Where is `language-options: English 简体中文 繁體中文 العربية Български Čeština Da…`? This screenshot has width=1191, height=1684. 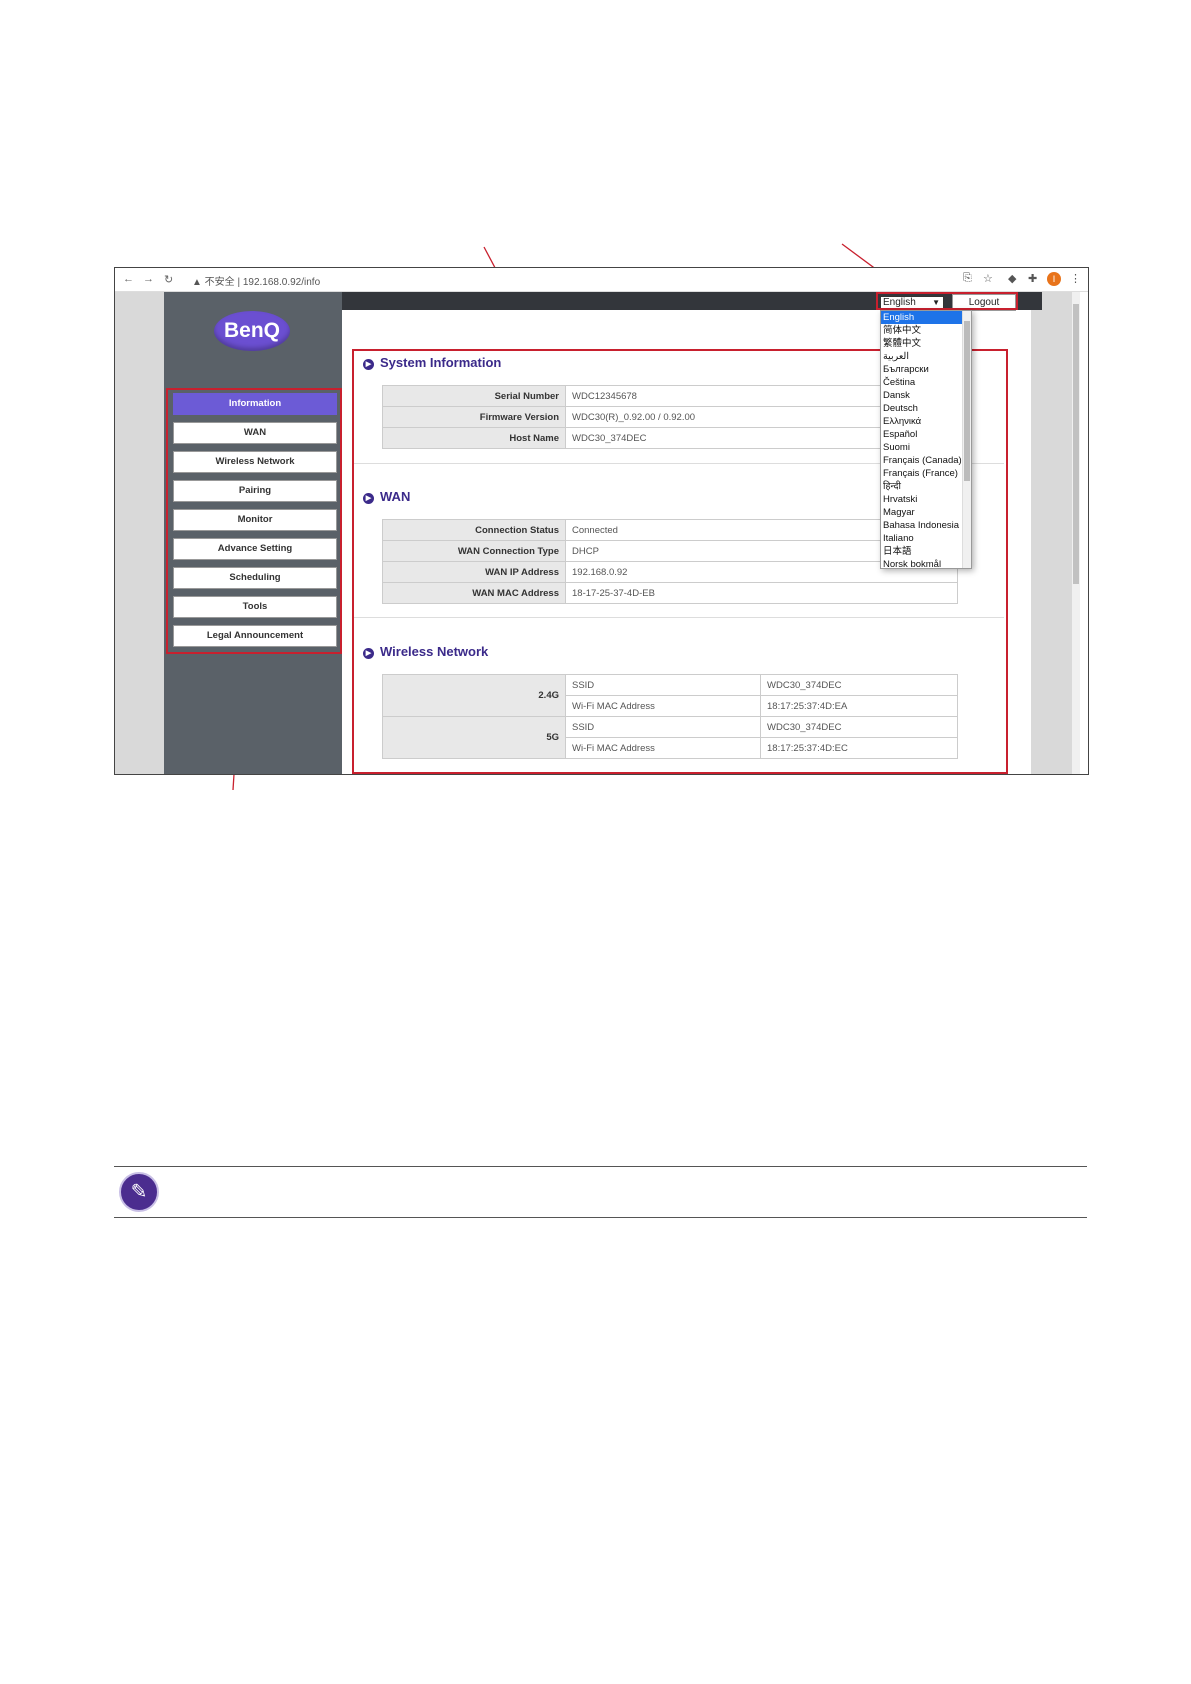
language-options: English 简体中文 繁體中文 العربية Български Čeština Da… is located at coordinates (926, 439).